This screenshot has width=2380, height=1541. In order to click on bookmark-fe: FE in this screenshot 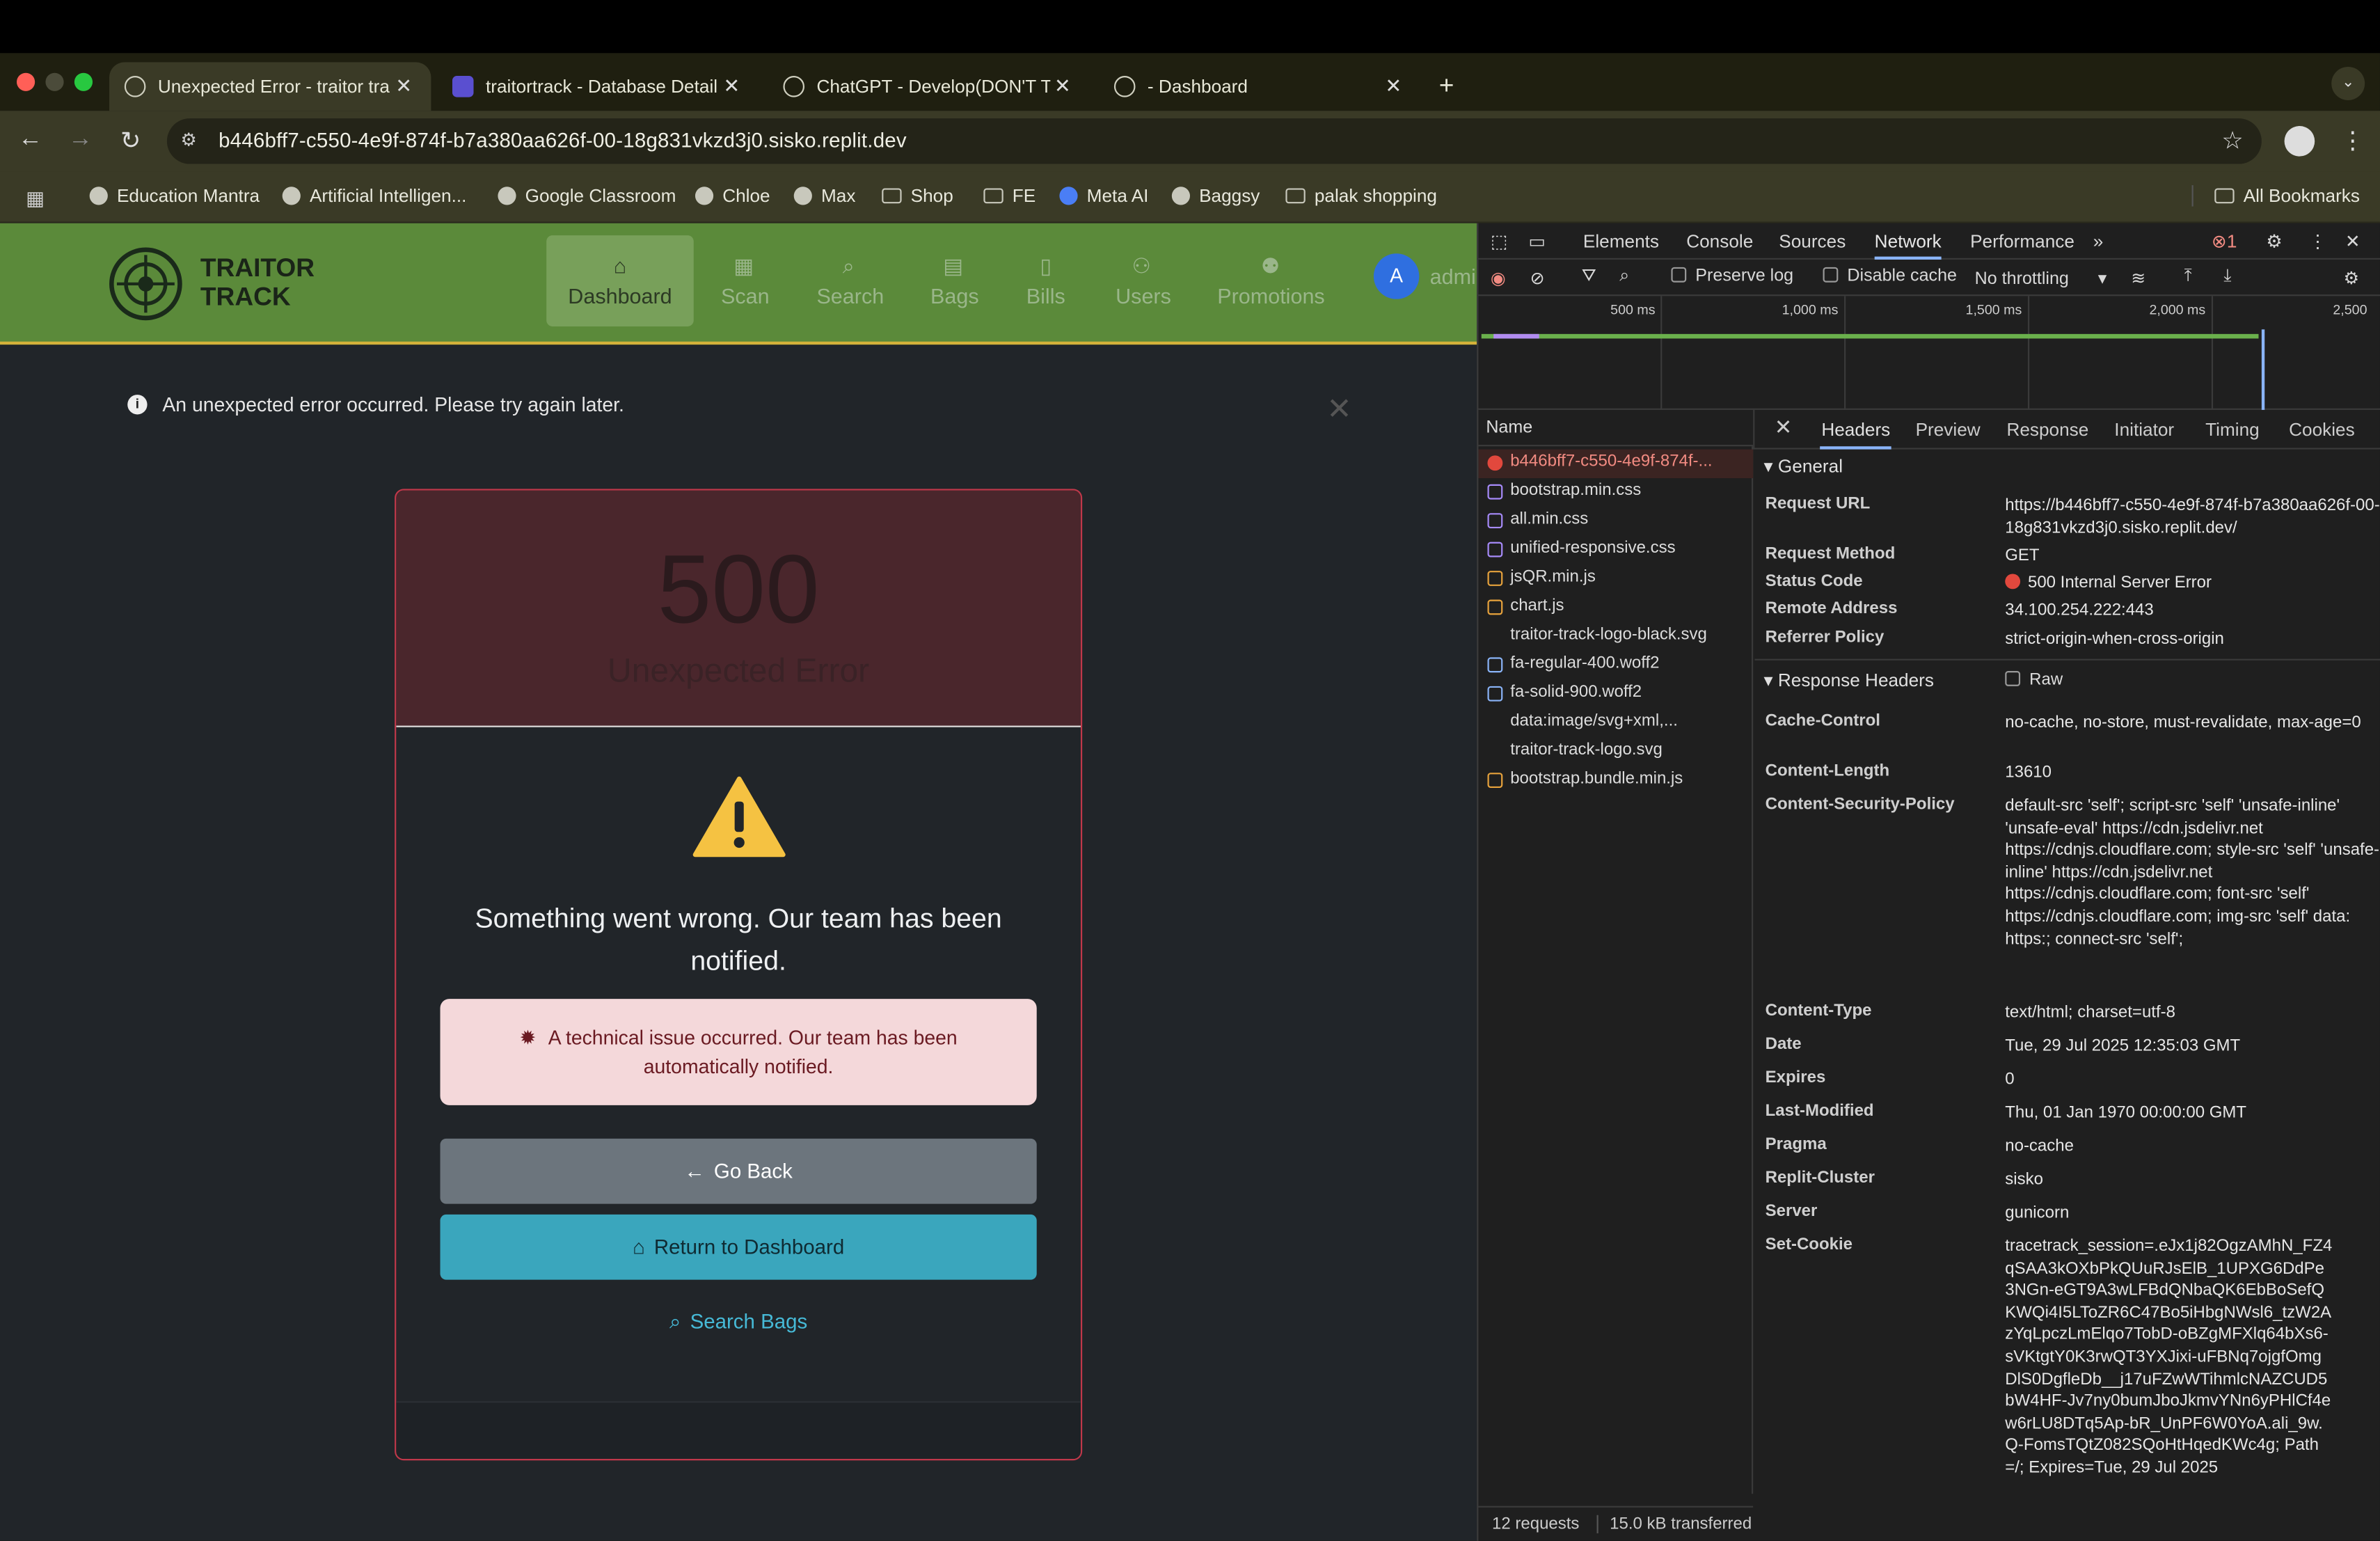, I will do `click(1009, 196)`.